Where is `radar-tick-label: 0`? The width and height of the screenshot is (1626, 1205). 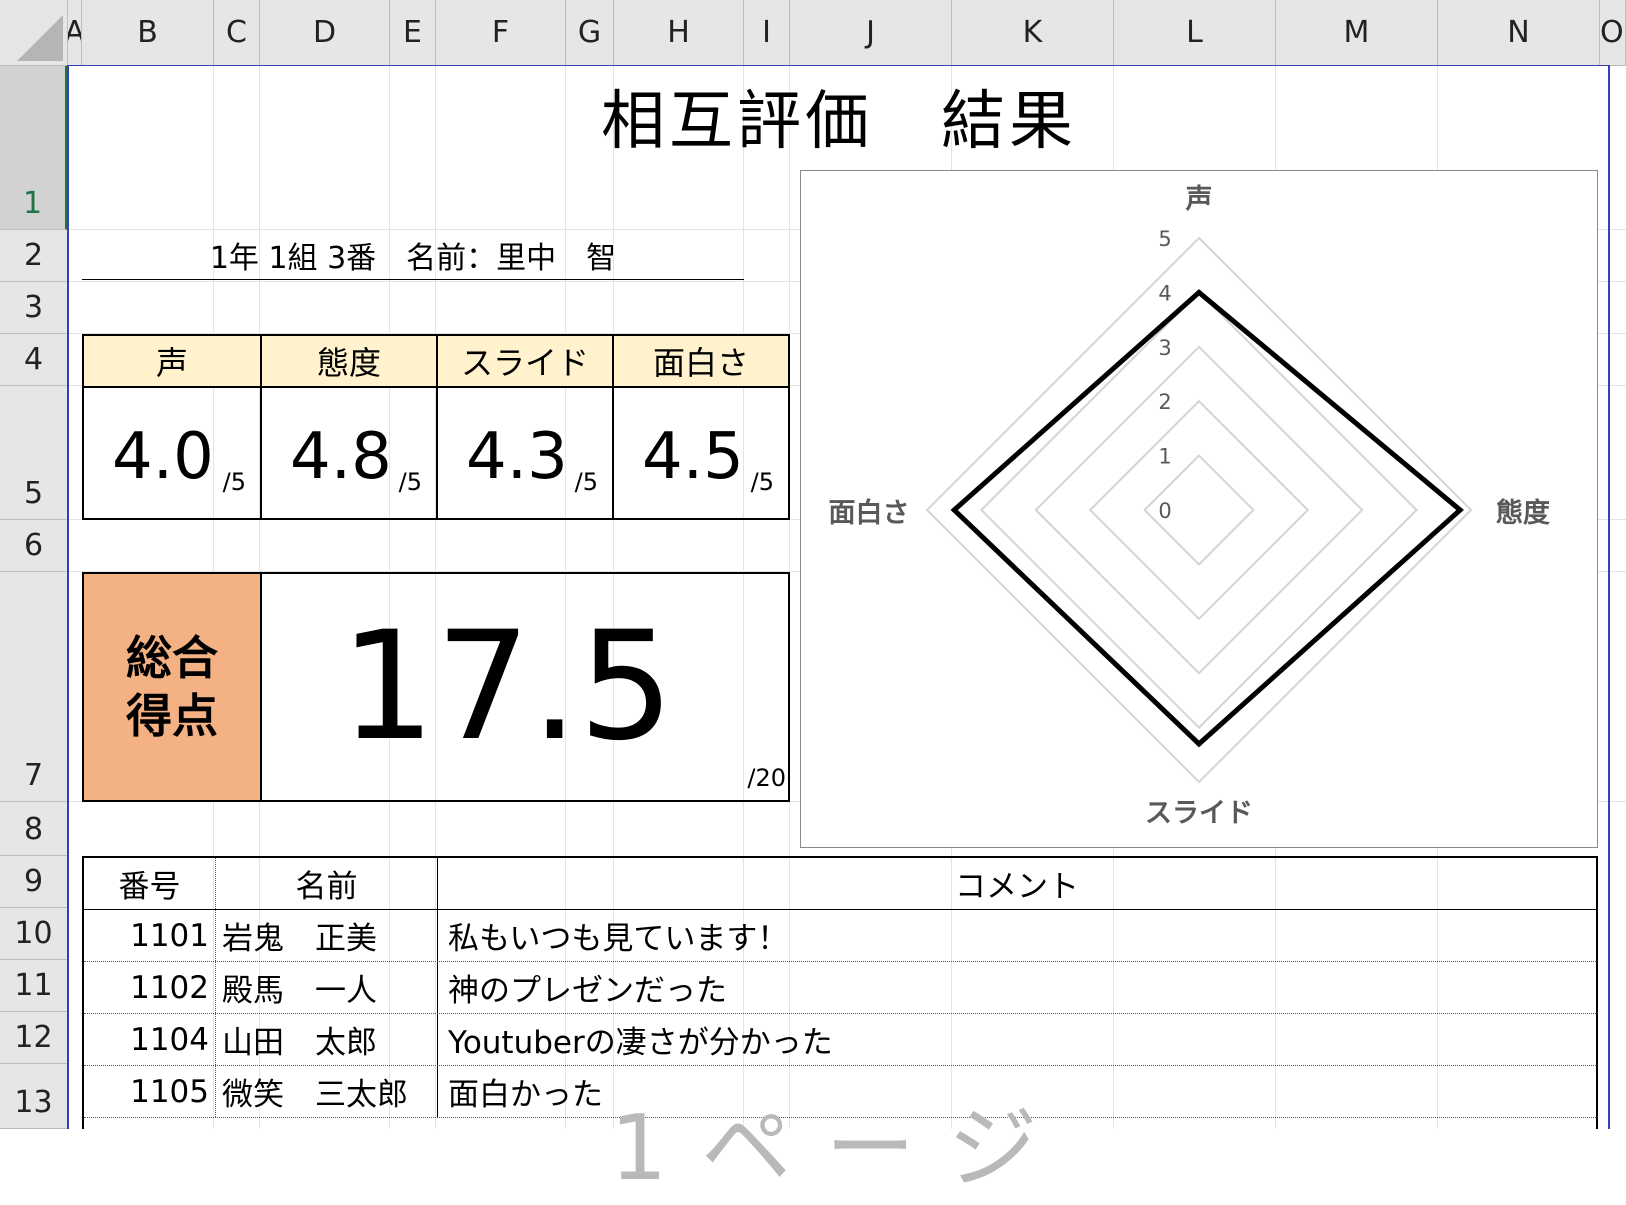
radar-tick-label: 0 is located at coordinates (1164, 511).